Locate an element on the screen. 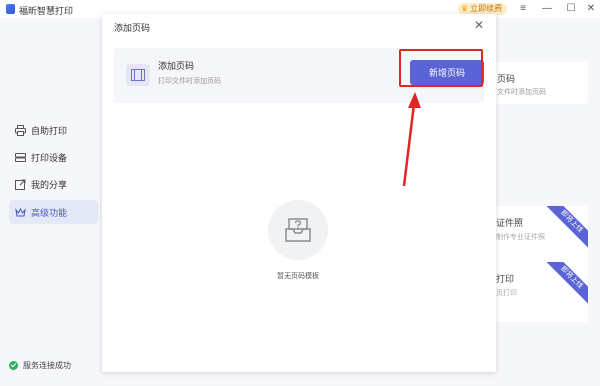 Image resolution: width=600 pixels, height=386 pixels. vip-label: 立即续费 is located at coordinates (486, 8).